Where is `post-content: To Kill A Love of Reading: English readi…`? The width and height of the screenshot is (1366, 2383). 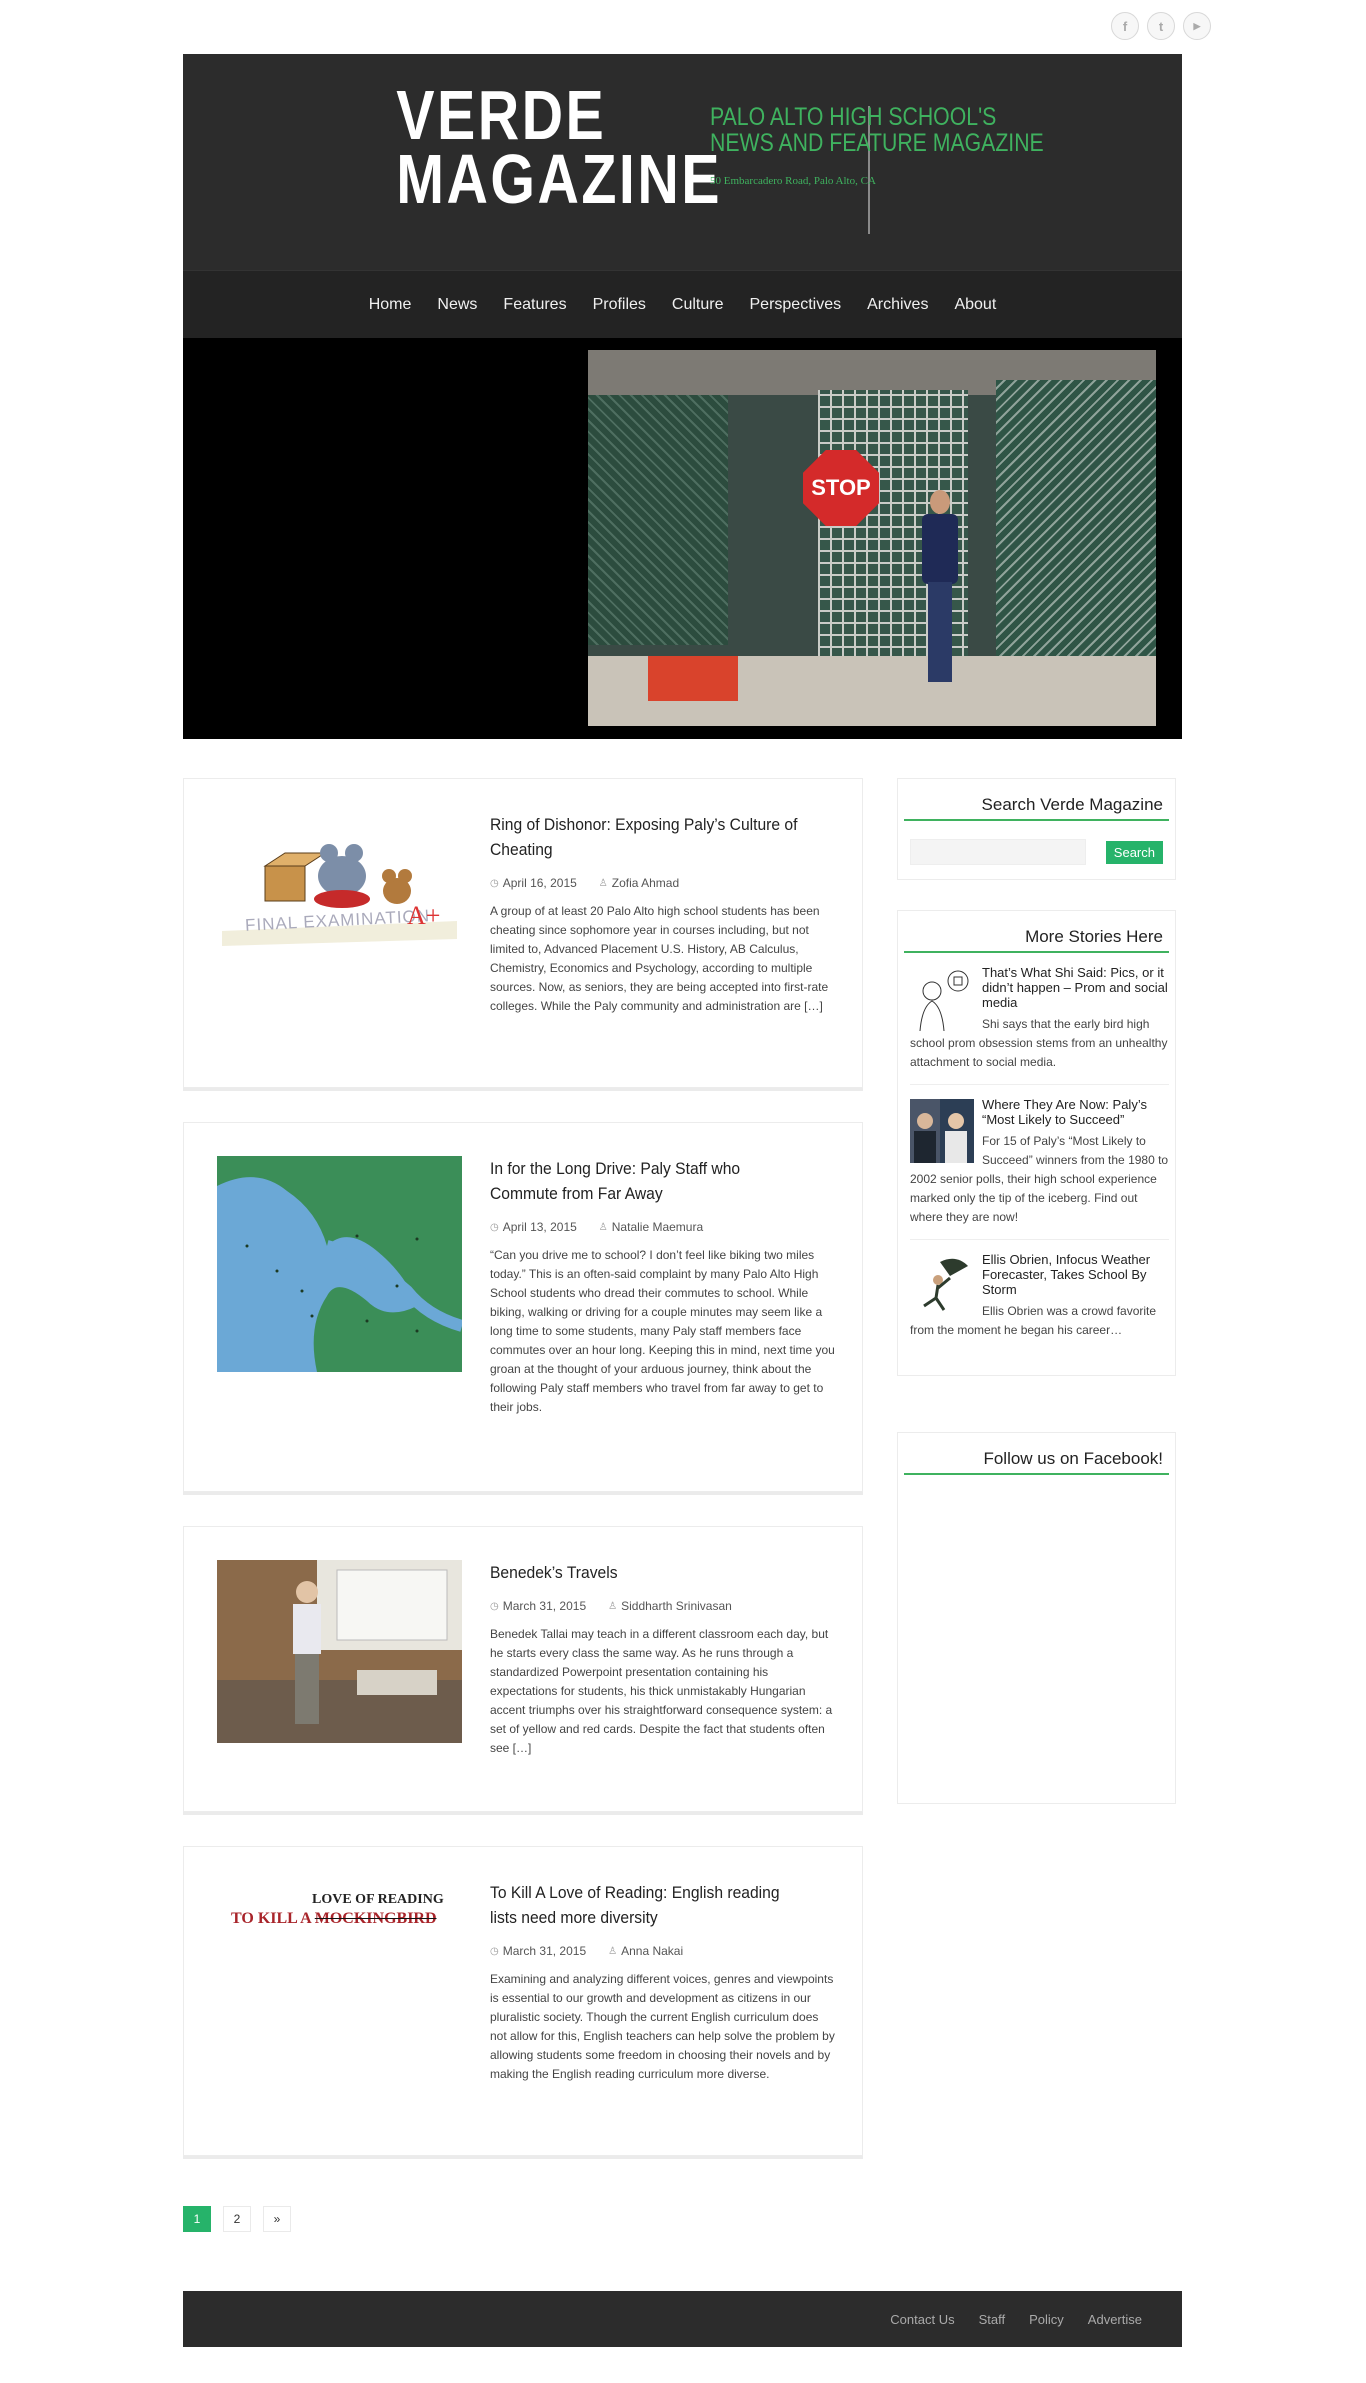 post-content: To Kill A Love of Reading: English readi… is located at coordinates (662, 1982).